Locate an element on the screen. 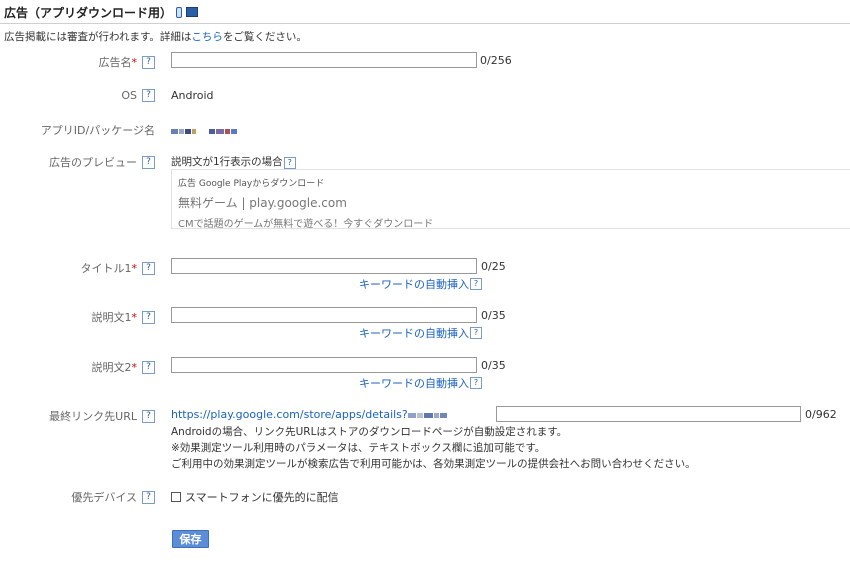 This screenshot has width=850, height=565. label-desc2: 説明文2* ? is located at coordinates (123, 367).